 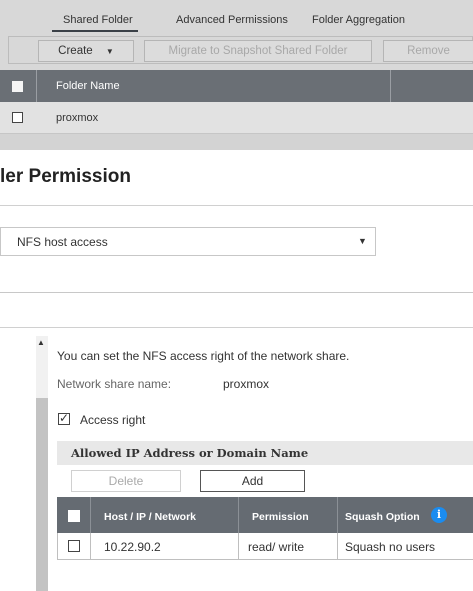 What do you see at coordinates (95, 31) in the screenshot?
I see `active-tab-indicator` at bounding box center [95, 31].